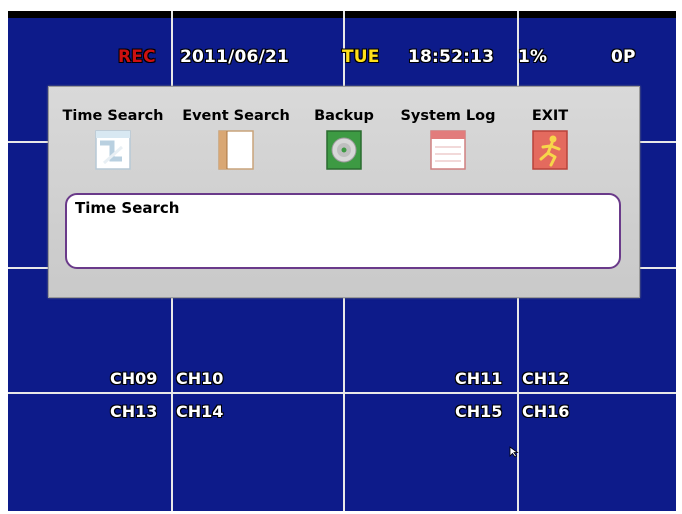 This screenshot has height=514, width=682. What do you see at coordinates (236, 150) in the screenshot?
I see `event-search-icon` at bounding box center [236, 150].